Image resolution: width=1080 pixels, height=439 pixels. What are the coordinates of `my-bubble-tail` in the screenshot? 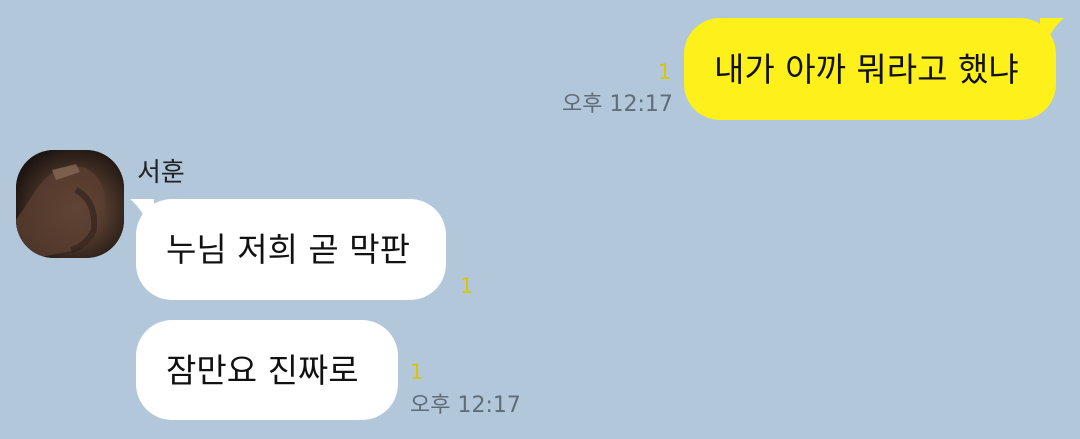 It's located at (1052, 31).